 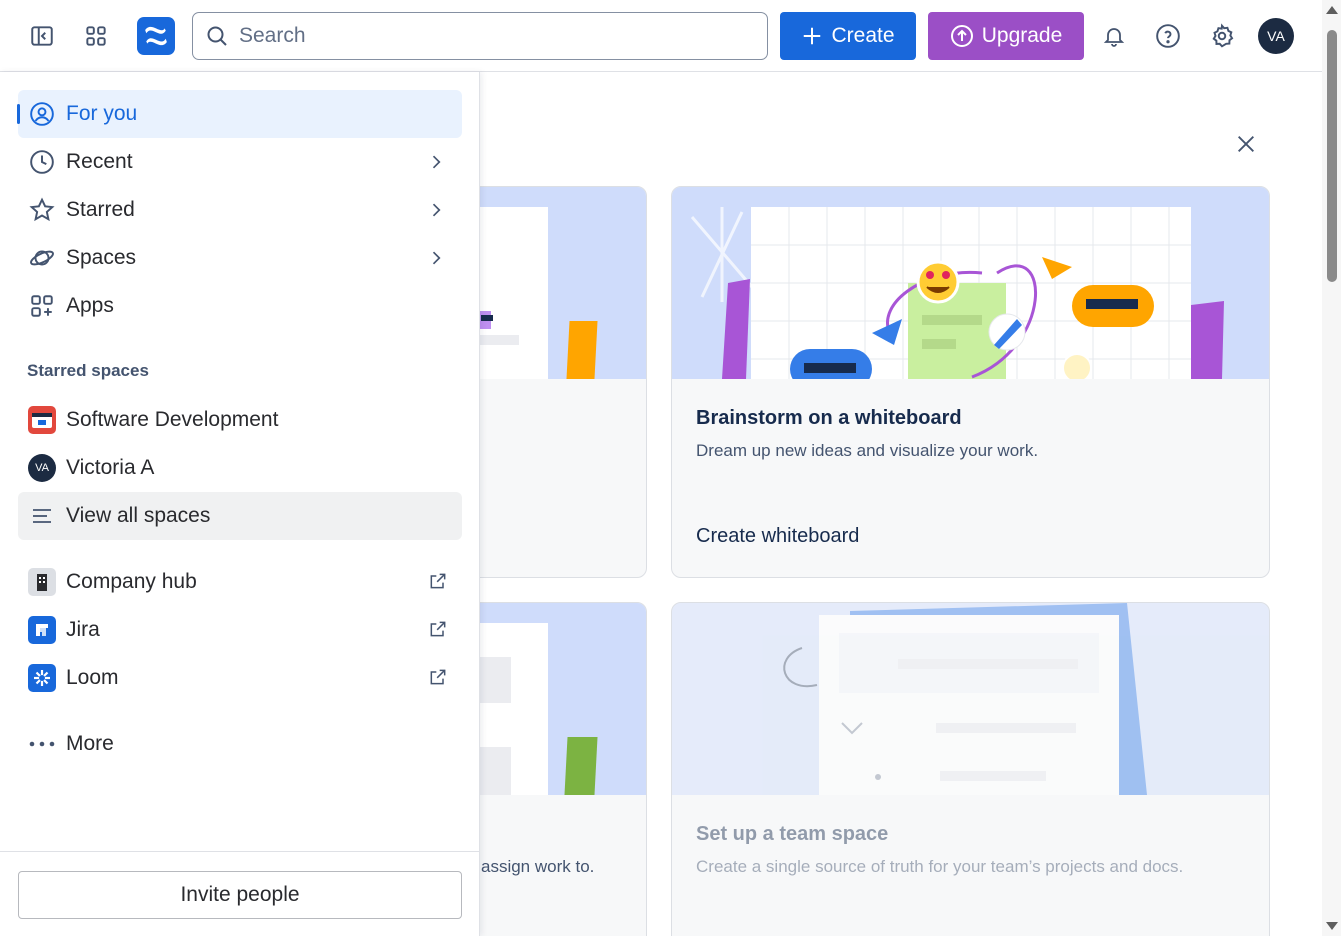 What do you see at coordinates (777, 536) in the screenshot?
I see `create-whiteboard-link: Create whiteboard` at bounding box center [777, 536].